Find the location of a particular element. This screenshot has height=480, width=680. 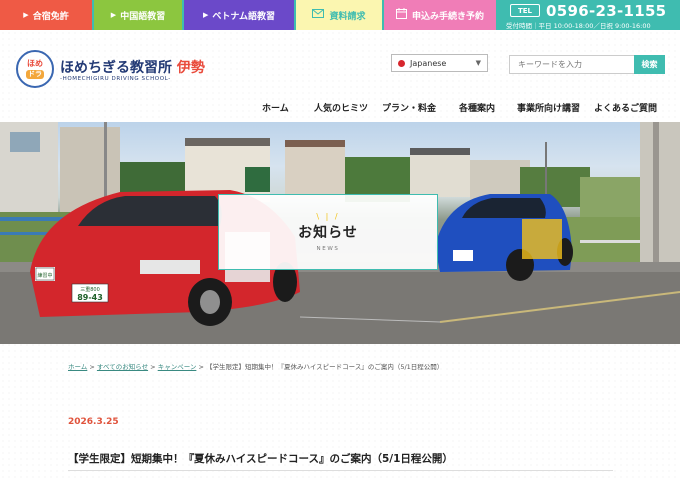

topbar-link-brochure: 資料請求 is located at coordinates (339, 15).